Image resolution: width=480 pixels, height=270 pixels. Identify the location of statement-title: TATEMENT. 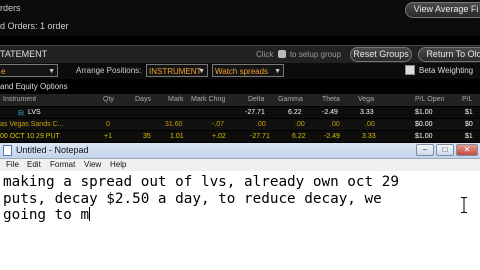
(24, 54).